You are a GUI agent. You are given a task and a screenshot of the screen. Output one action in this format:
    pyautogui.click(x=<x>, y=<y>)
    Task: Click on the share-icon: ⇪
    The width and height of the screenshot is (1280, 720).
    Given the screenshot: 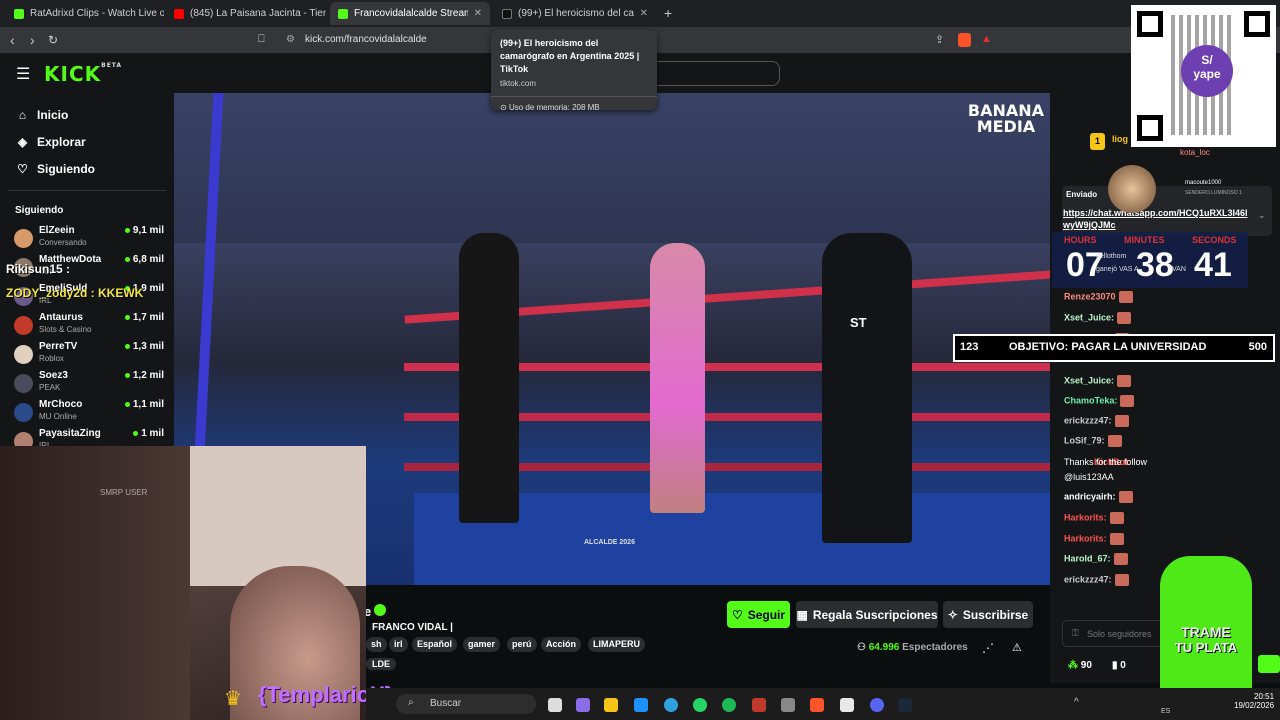 What is the action you would take?
    pyautogui.click(x=939, y=39)
    